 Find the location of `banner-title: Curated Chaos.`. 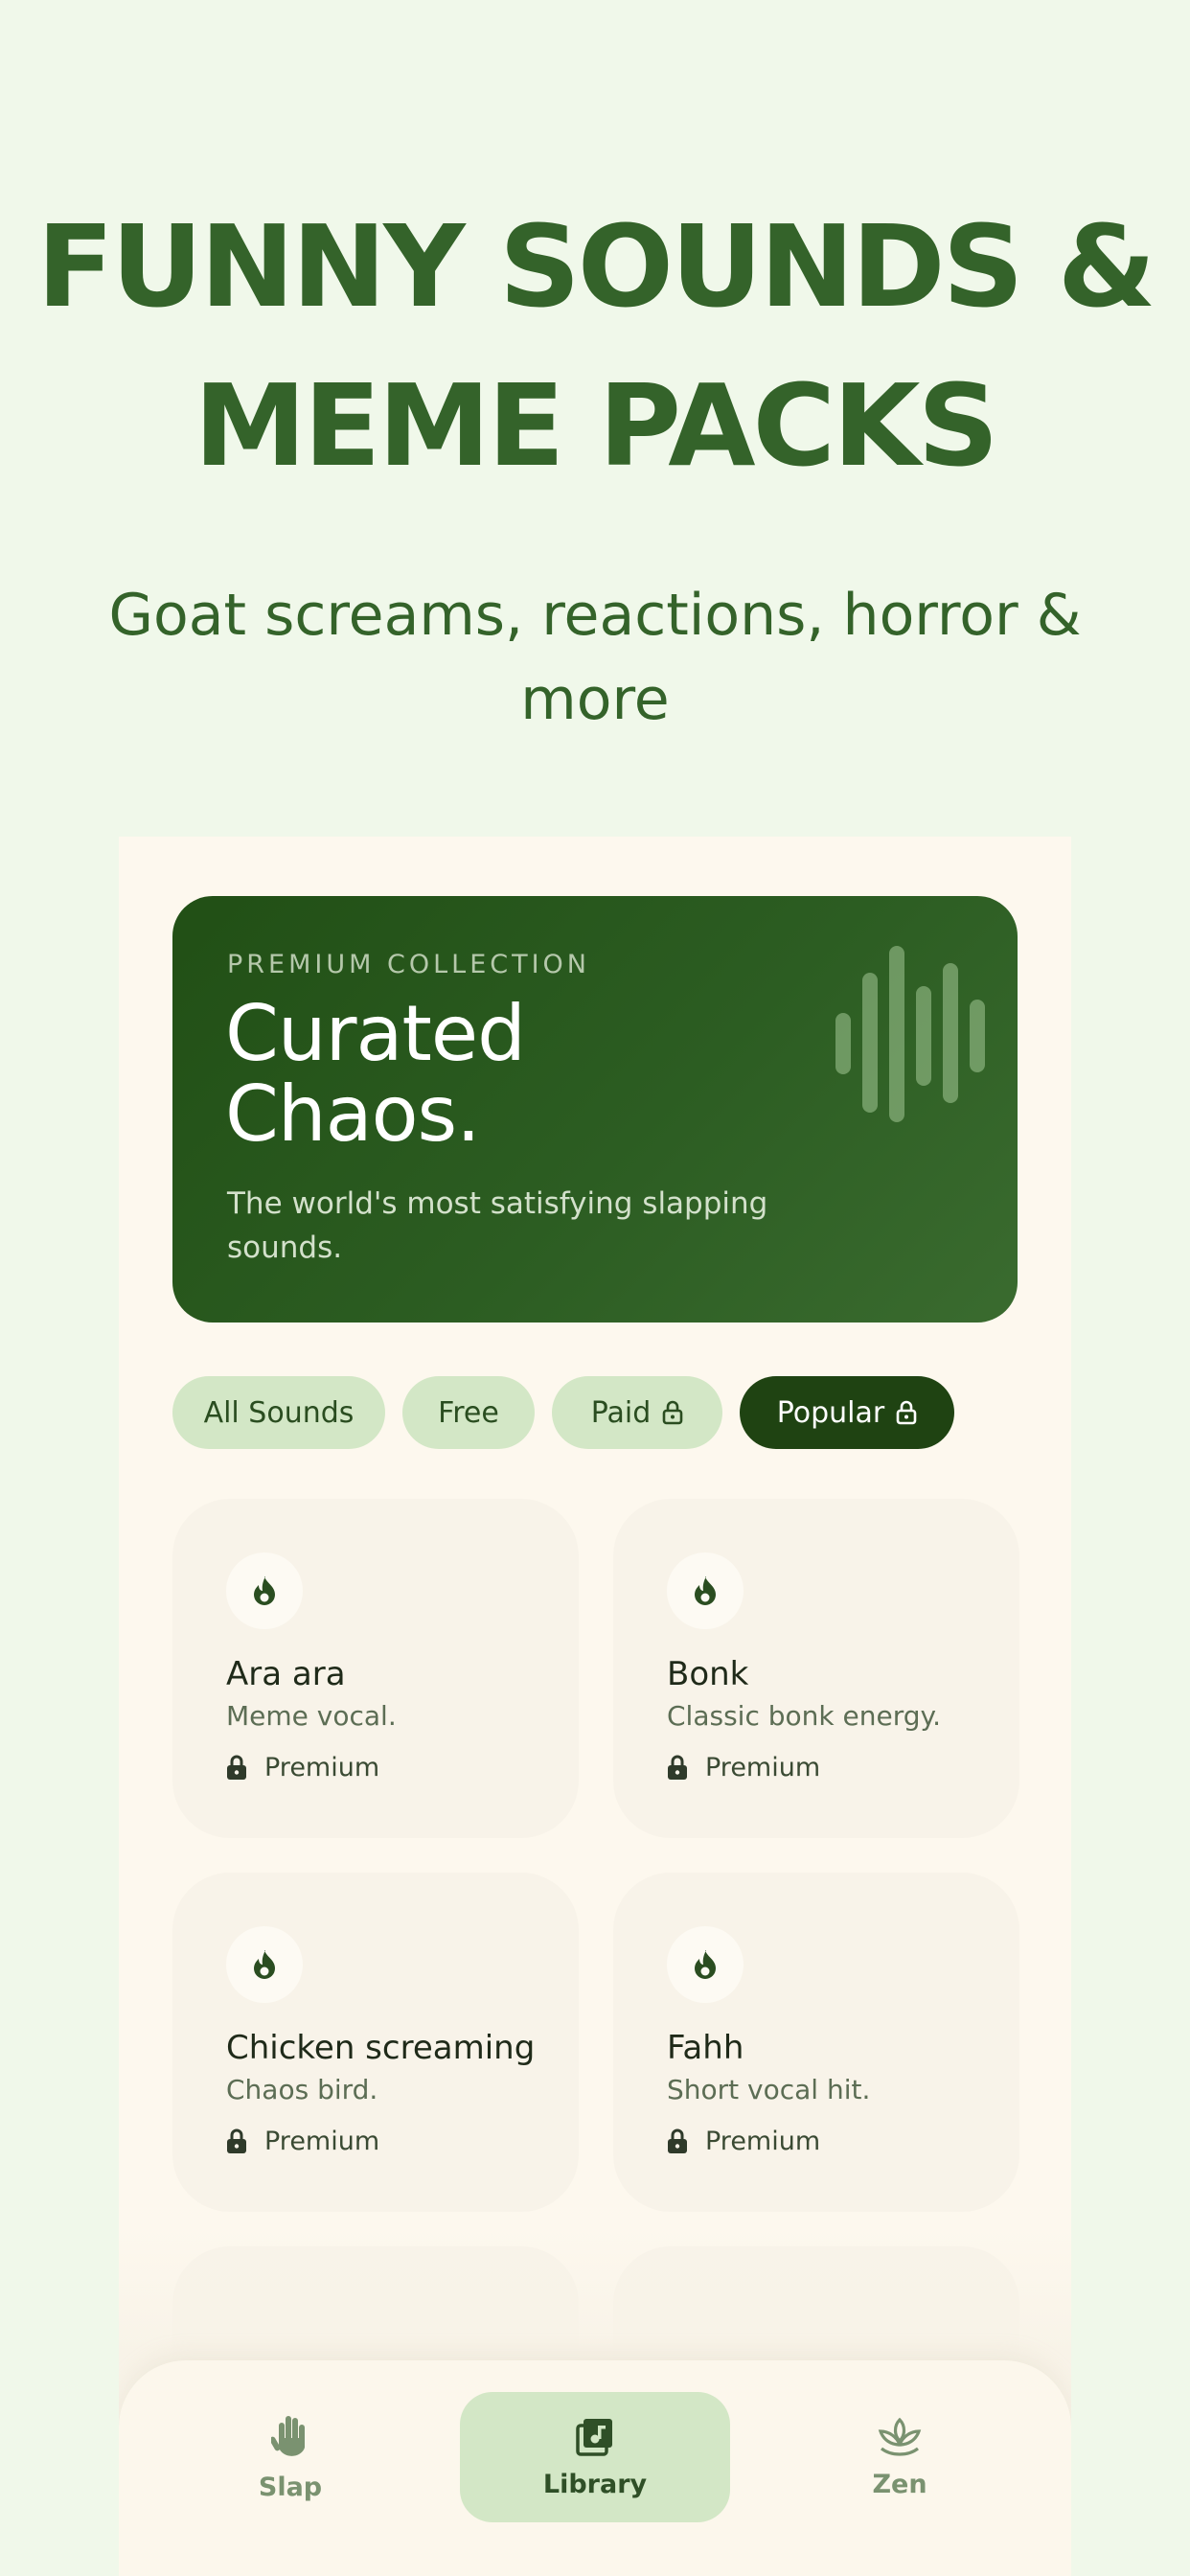

banner-title: Curated Chaos. is located at coordinates (474, 1074).